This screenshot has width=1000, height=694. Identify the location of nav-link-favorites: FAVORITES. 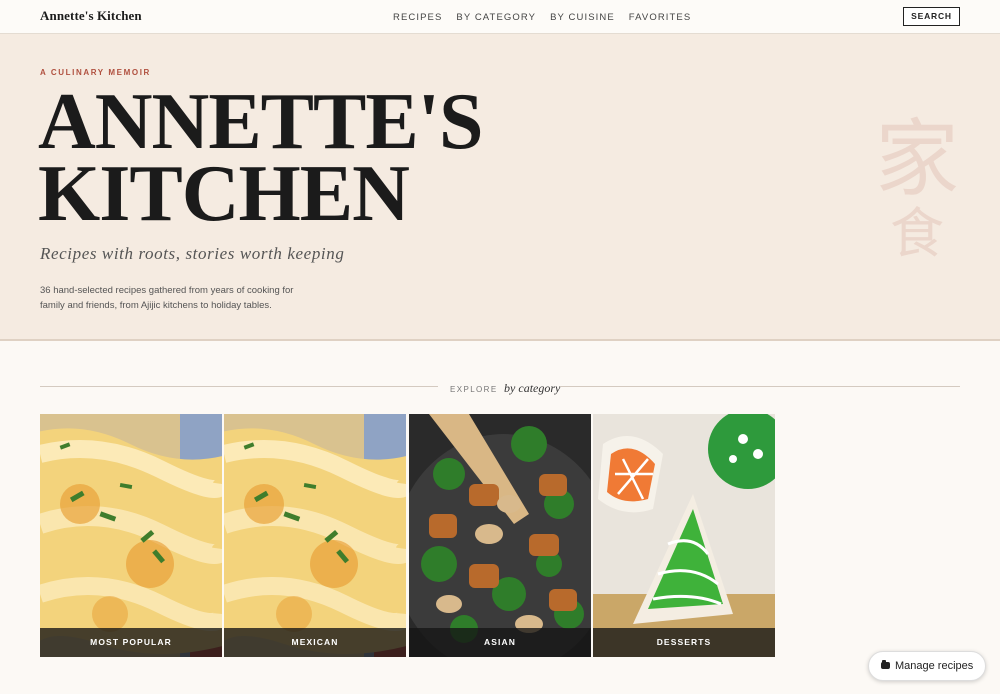
(660, 17).